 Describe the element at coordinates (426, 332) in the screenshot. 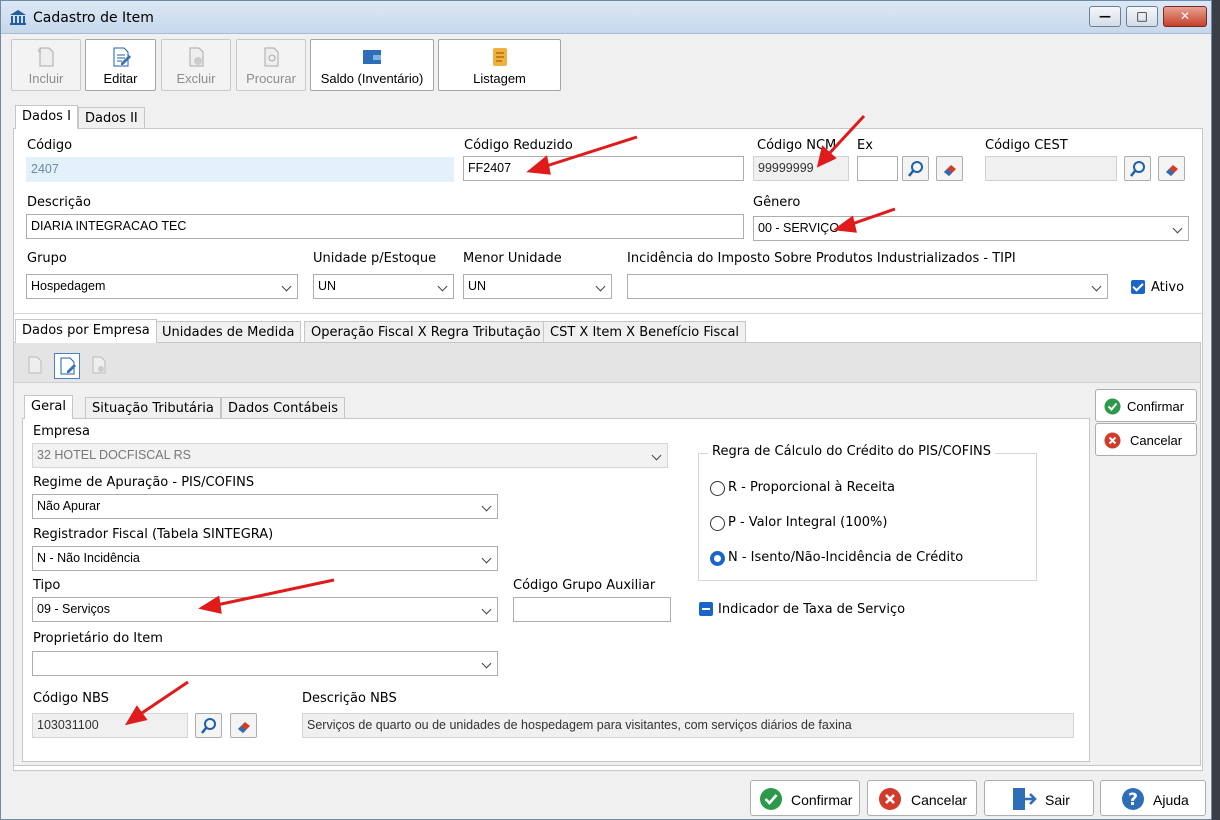

I see `tab-operacao-fiscal: Operação Fiscal X Regra Tributação` at that location.